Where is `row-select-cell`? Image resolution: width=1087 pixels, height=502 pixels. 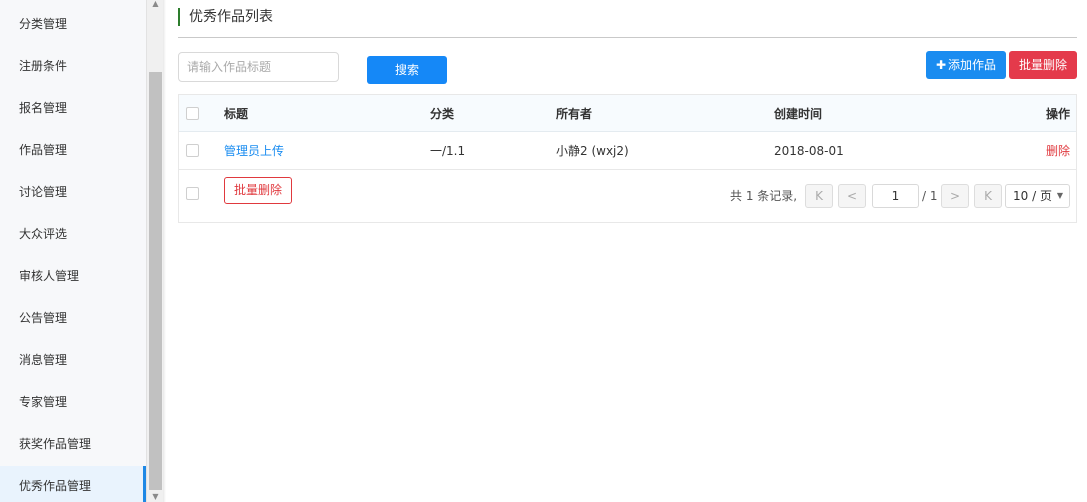 row-select-cell is located at coordinates (192, 150).